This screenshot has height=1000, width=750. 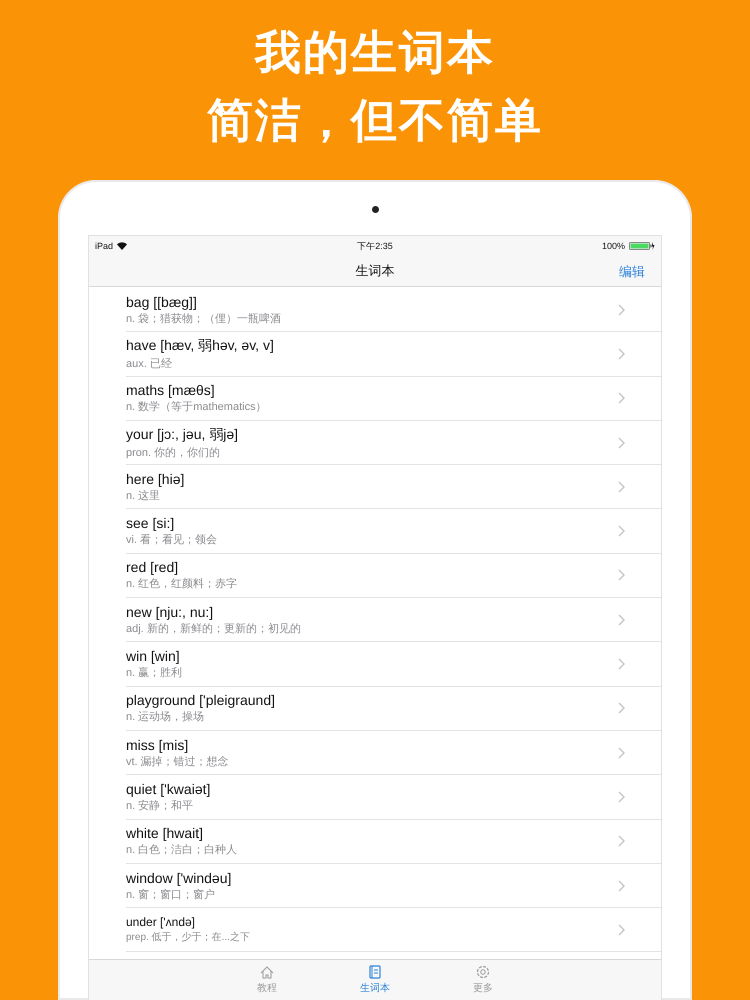 I want to click on meaning-text: n. 窗；窗口；窗户, so click(x=171, y=895).